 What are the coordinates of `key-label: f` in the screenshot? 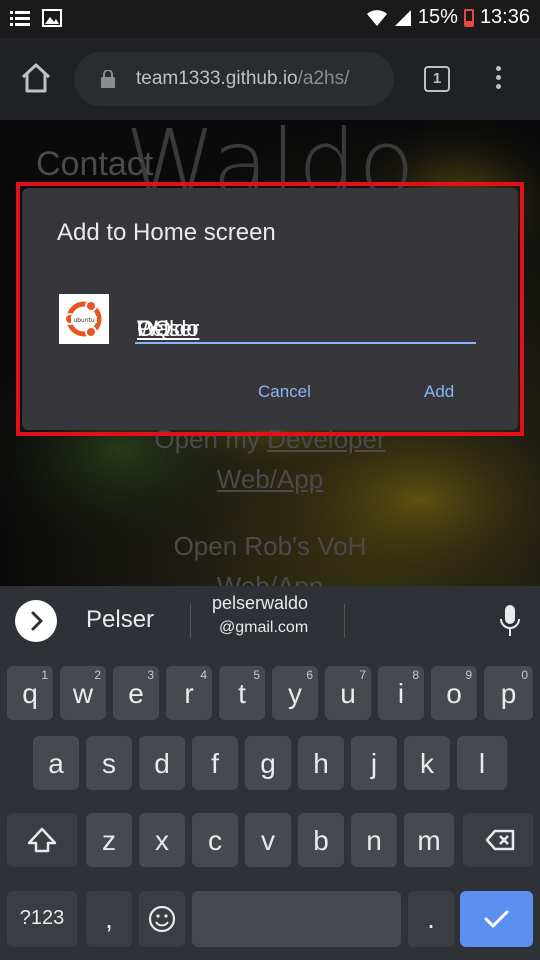 It's located at (215, 763).